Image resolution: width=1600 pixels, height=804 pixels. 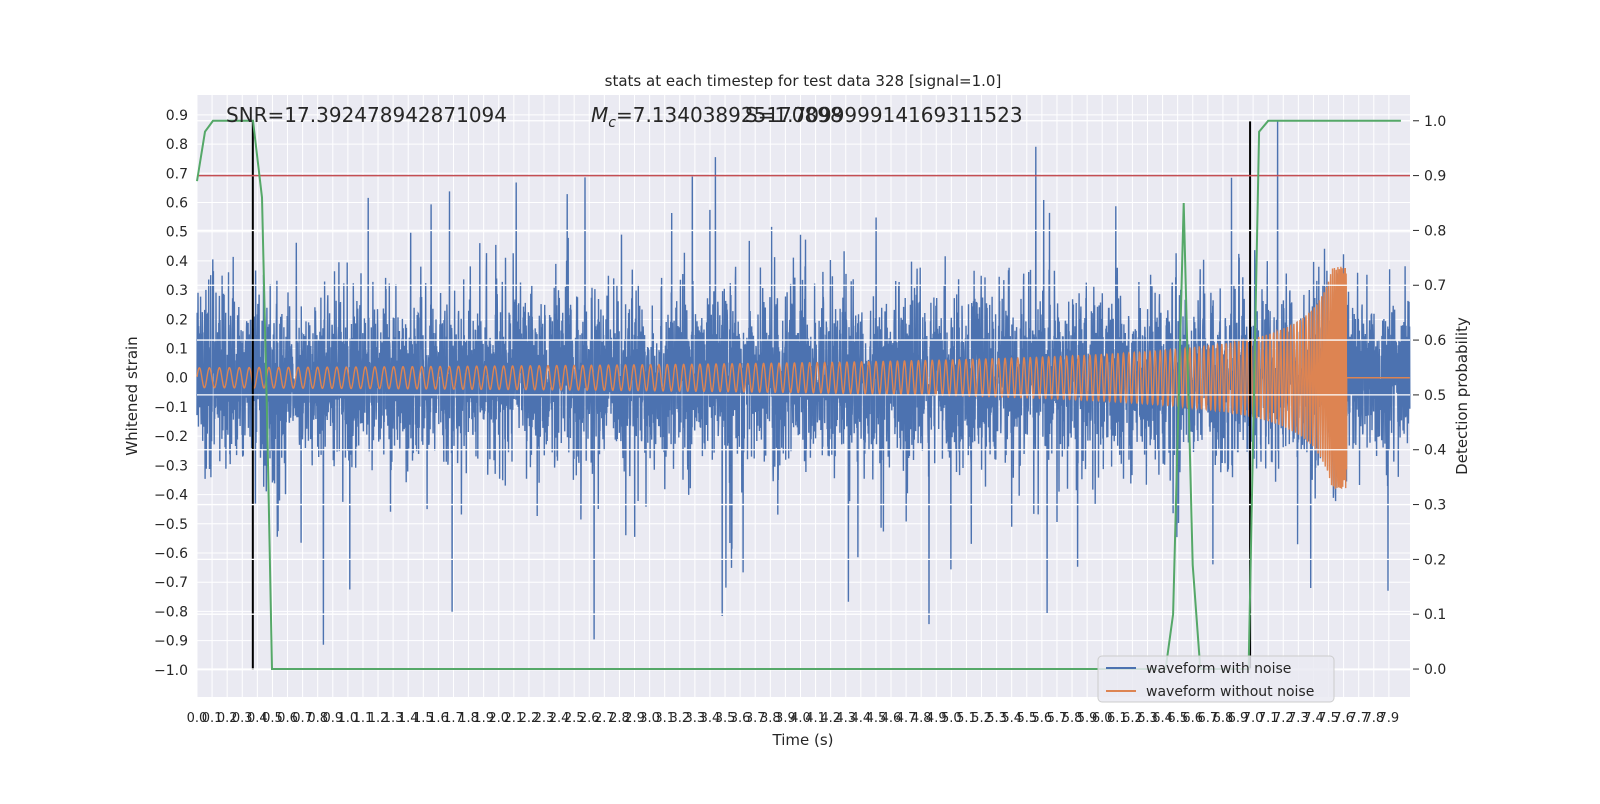 What do you see at coordinates (177, 203) in the screenshot?
I see `y-left-tick-label: 0.6` at bounding box center [177, 203].